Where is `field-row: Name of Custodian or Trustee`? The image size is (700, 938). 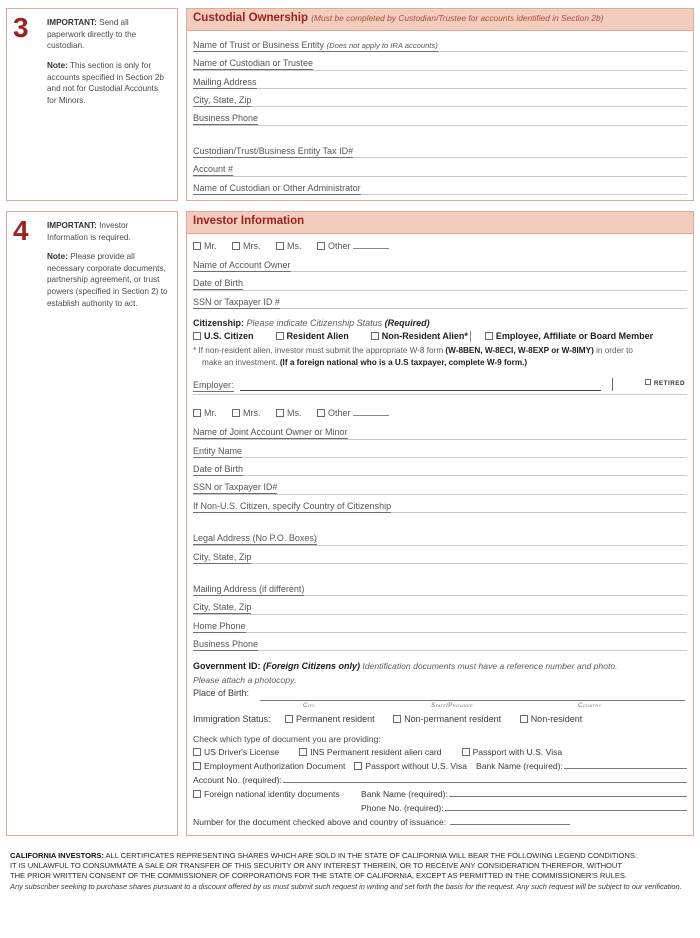 field-row: Name of Custodian or Trustee is located at coordinates (440, 61).